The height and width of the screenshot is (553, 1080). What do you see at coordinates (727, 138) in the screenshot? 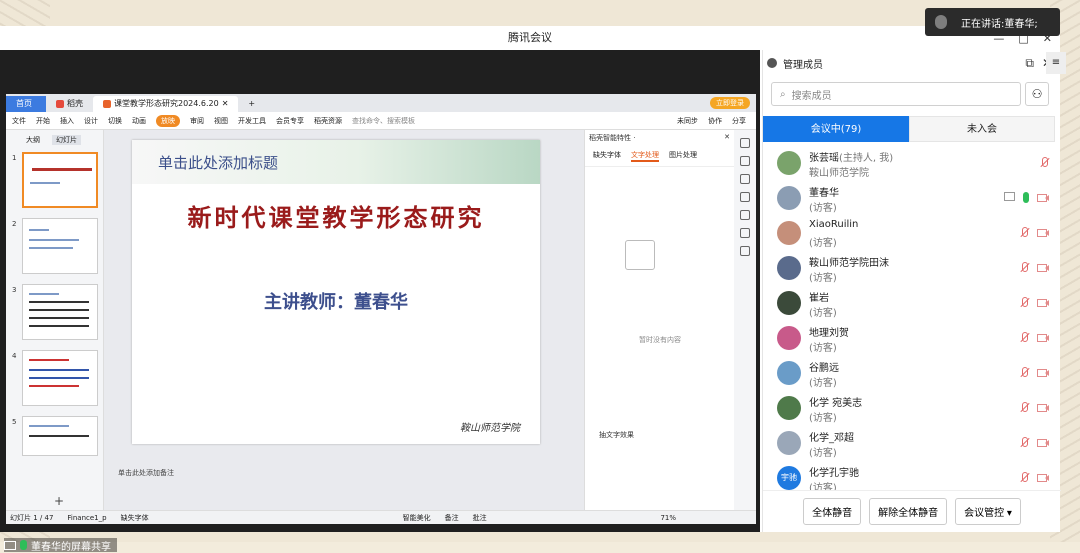
I see `close-icon: ✕` at bounding box center [727, 138].